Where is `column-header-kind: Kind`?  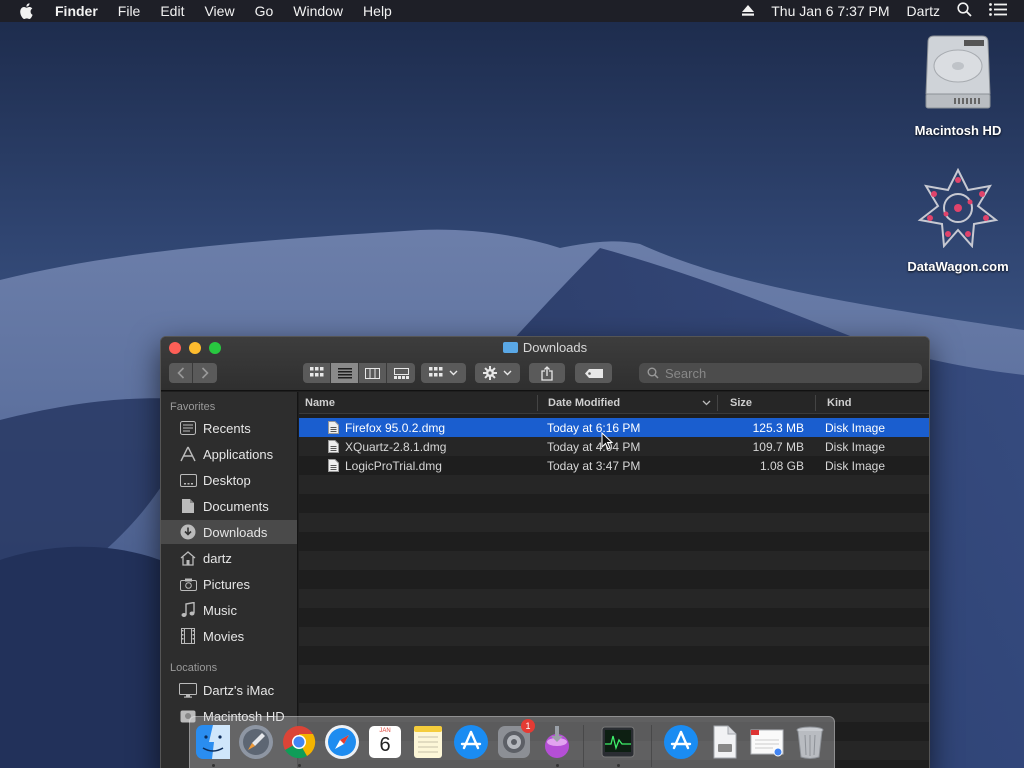
column-header-kind: Kind is located at coordinates (839, 403).